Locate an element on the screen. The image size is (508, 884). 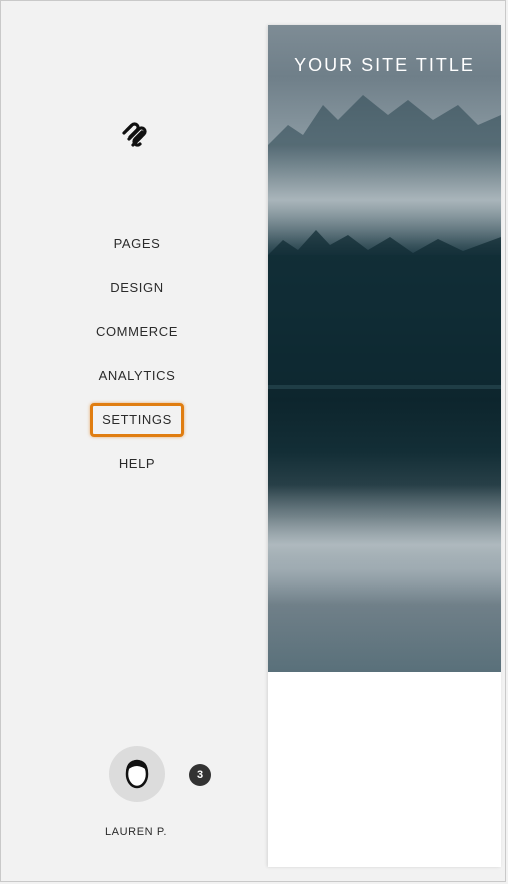
nav-item-help: HELP is located at coordinates (137, 464).